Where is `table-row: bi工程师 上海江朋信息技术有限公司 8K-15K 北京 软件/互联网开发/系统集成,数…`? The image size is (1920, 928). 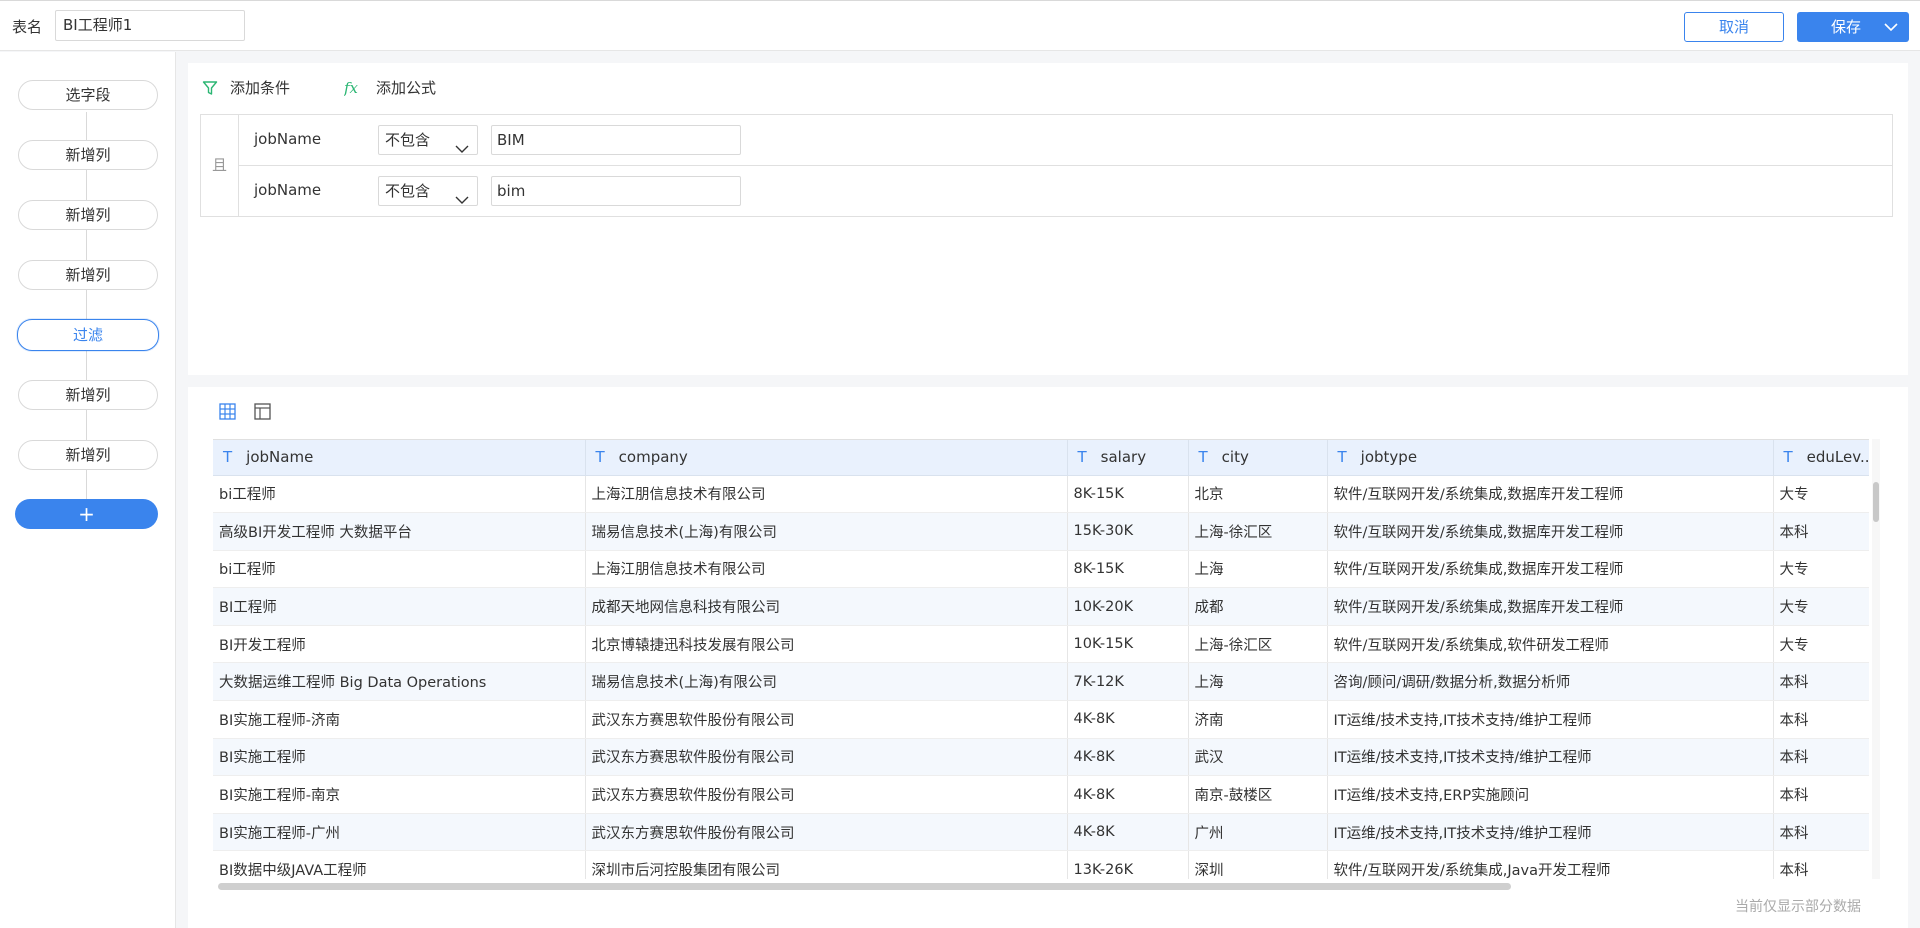 table-row: bi工程师 上海江朋信息技术有限公司 8K-15K 北京 软件/互联网开发/系统集成,数… is located at coordinates (1041, 494).